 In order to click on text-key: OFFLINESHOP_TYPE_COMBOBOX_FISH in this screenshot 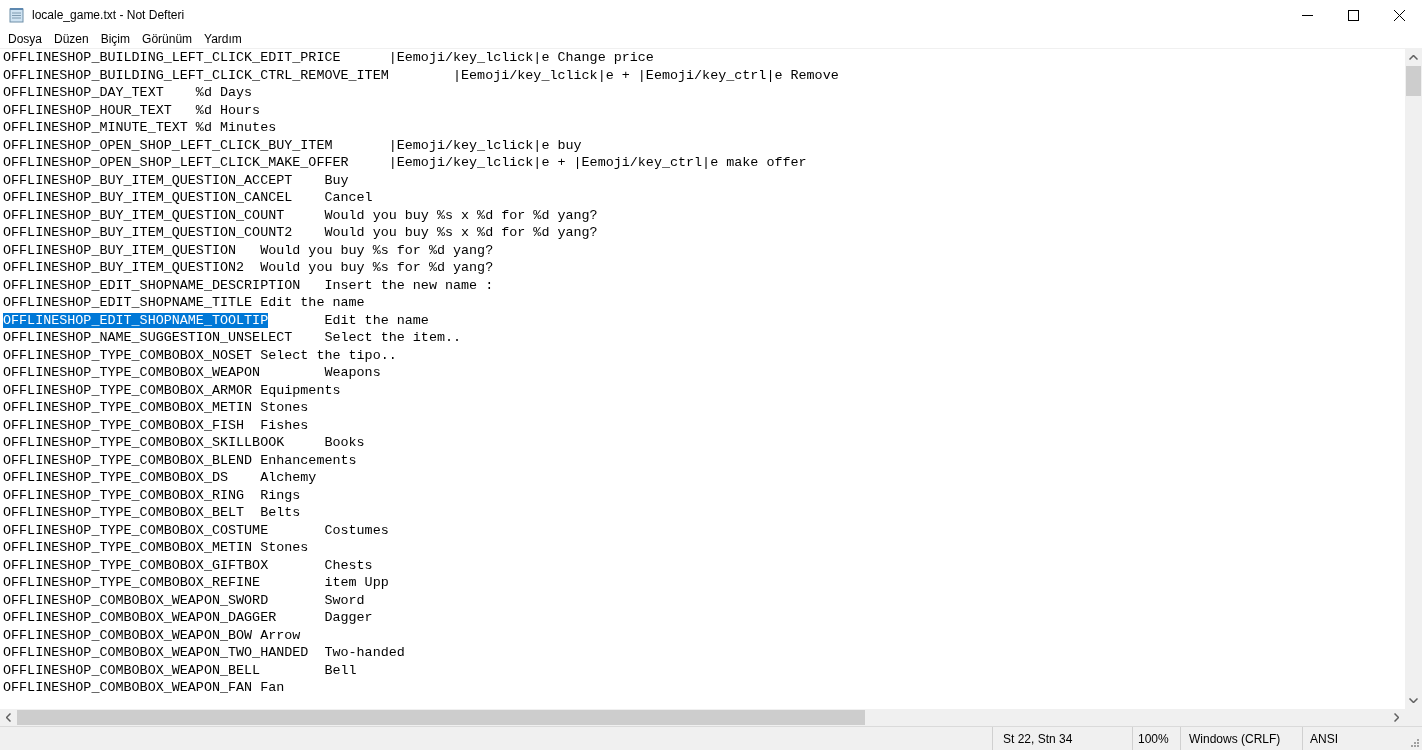, I will do `click(124, 425)`.